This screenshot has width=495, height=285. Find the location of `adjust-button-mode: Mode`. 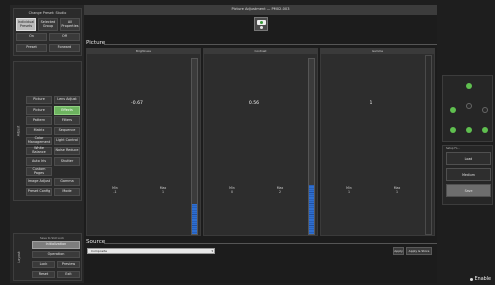

adjust-button-mode: Mode is located at coordinates (67, 192).